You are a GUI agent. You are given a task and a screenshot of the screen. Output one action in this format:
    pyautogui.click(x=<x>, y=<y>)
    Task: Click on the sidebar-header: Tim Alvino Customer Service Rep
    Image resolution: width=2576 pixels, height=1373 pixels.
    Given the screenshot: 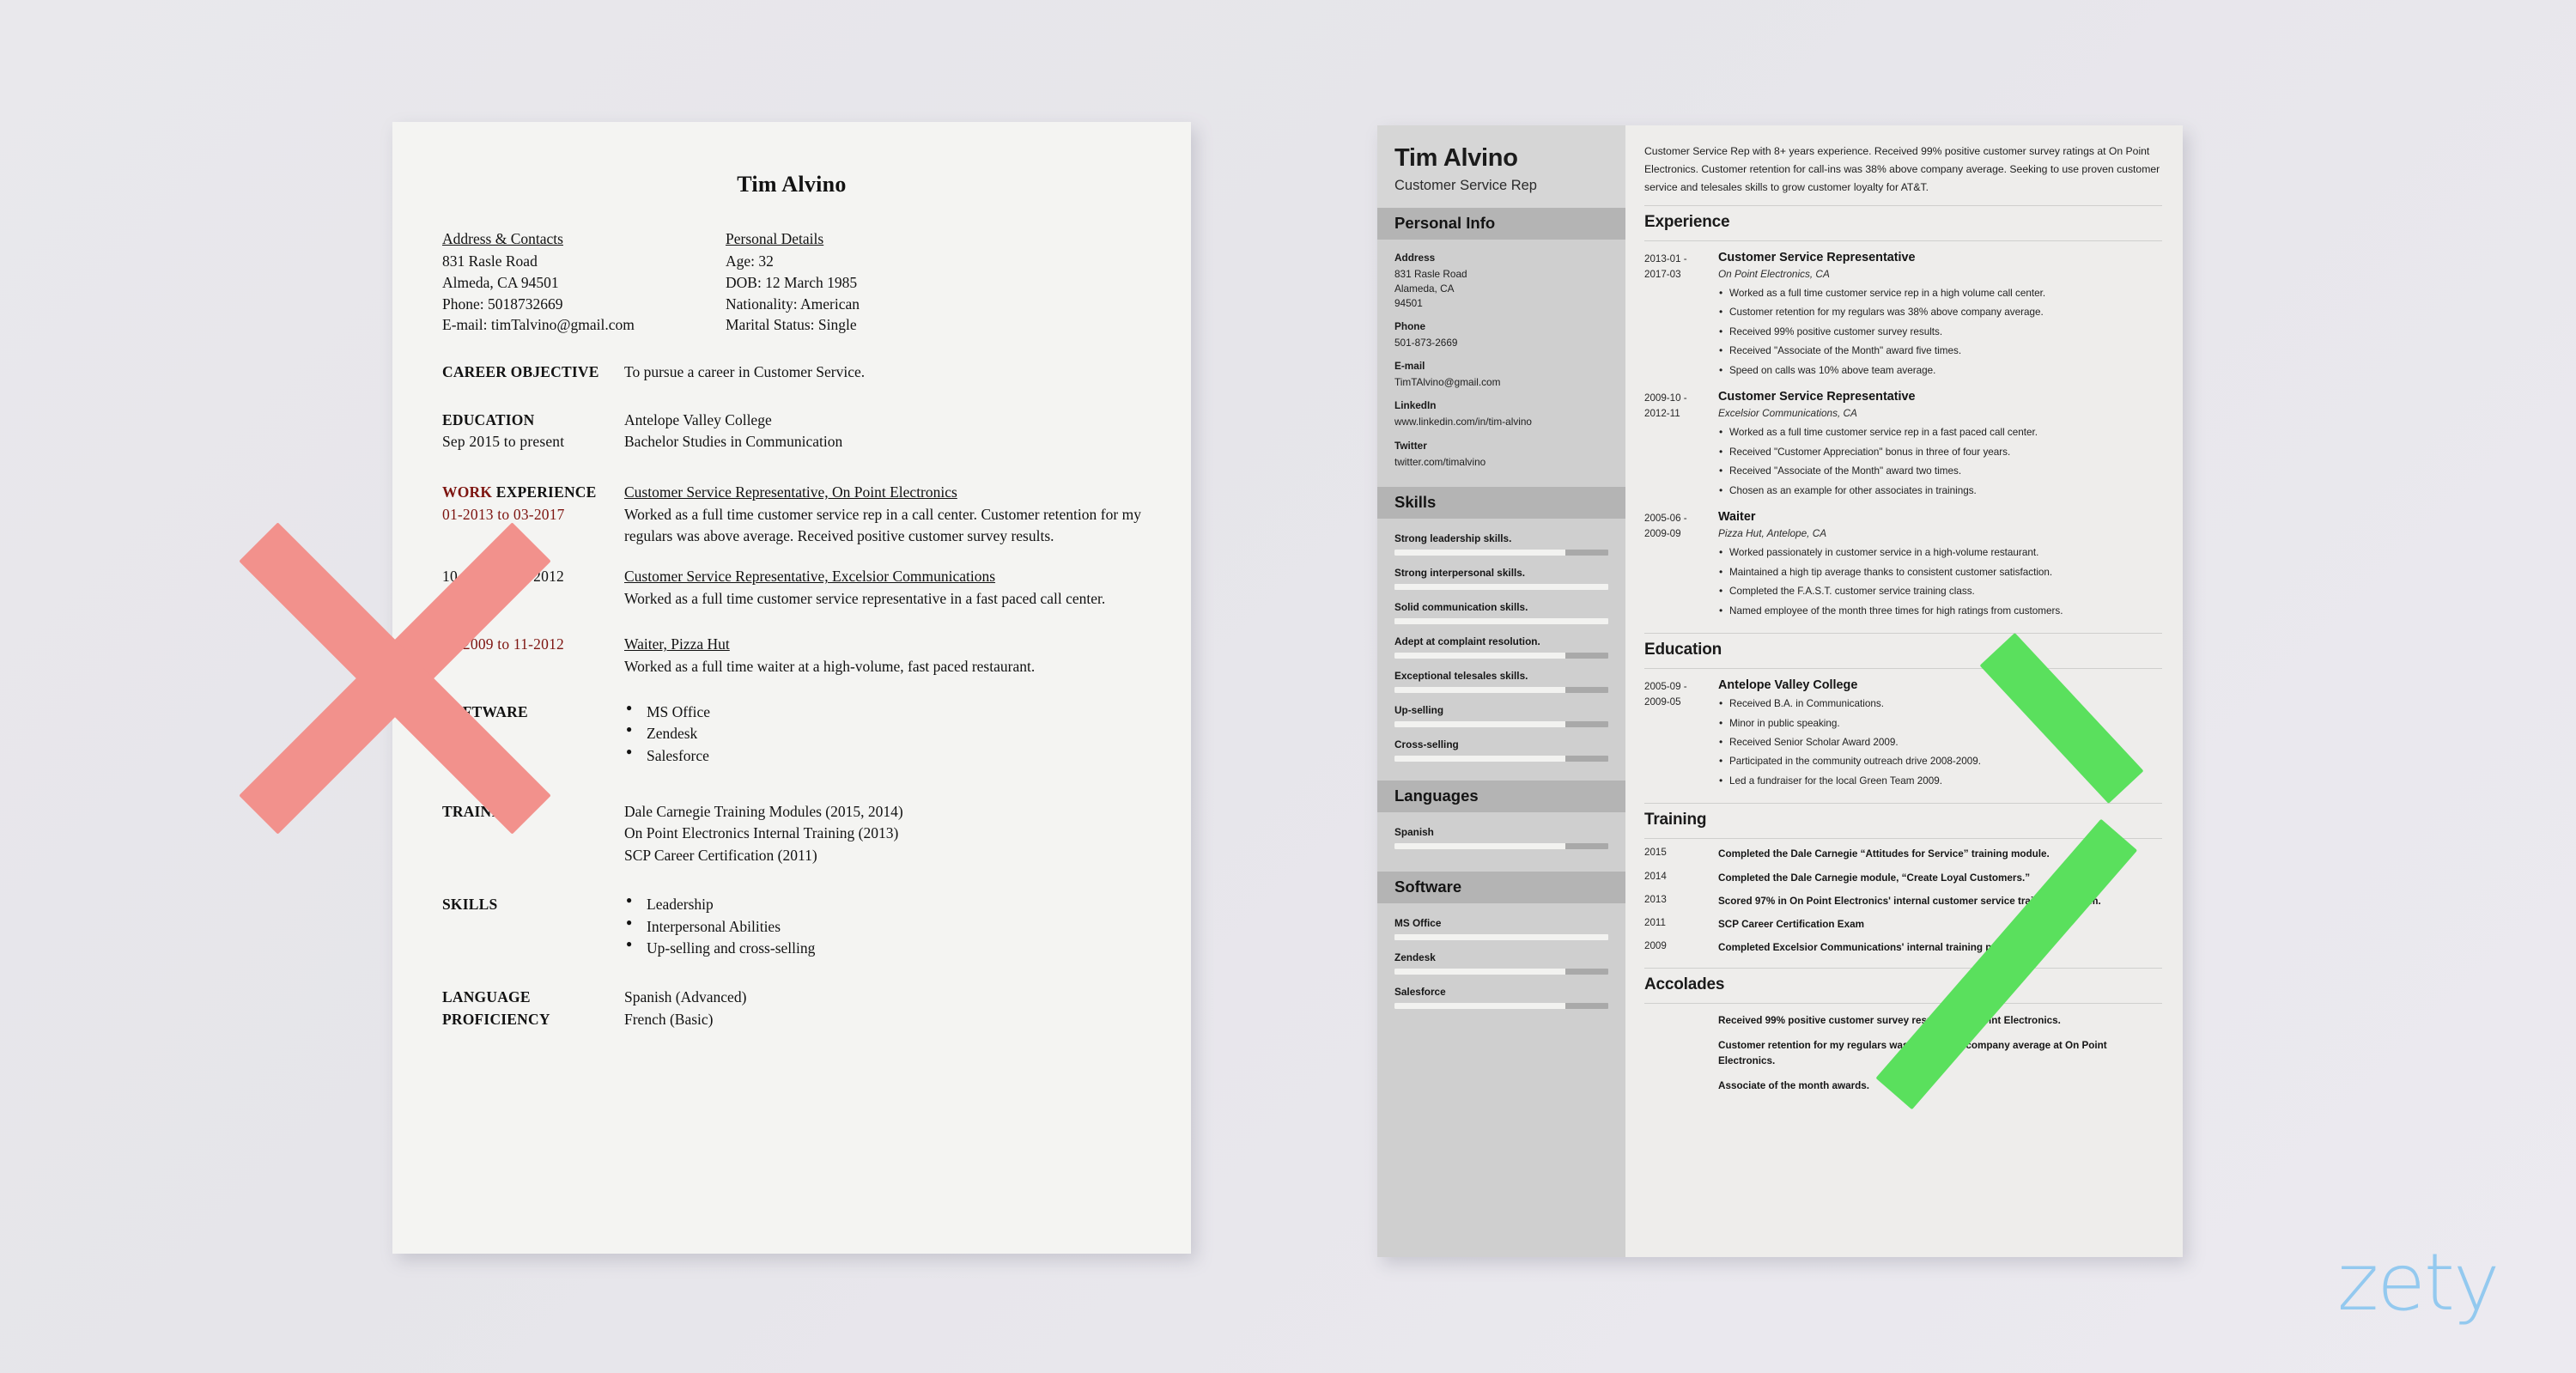 What is the action you would take?
    pyautogui.click(x=1501, y=166)
    